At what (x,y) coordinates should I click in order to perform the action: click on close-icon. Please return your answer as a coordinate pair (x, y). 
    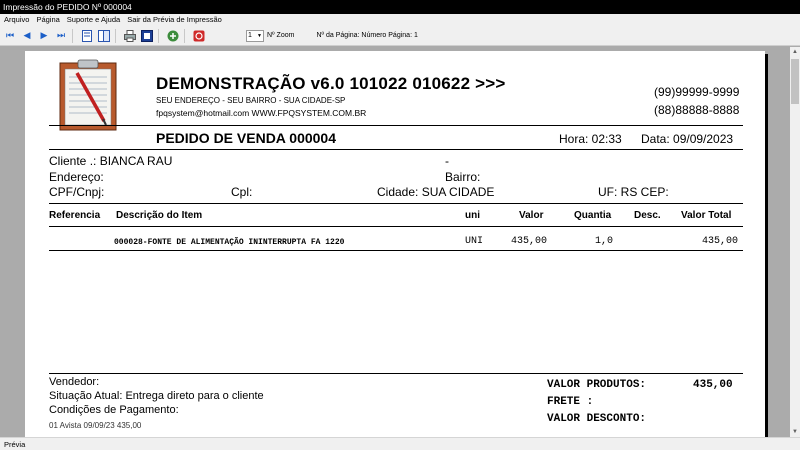
    Looking at the image, I should click on (199, 36).